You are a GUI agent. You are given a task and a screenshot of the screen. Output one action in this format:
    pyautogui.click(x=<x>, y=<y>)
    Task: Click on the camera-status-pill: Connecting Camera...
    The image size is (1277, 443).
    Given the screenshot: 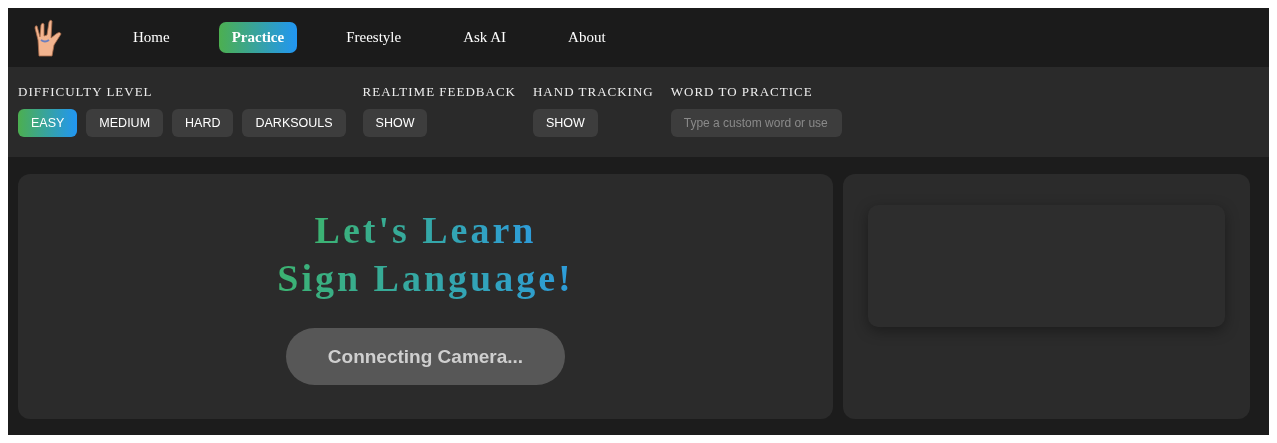 What is the action you would take?
    pyautogui.click(x=425, y=356)
    